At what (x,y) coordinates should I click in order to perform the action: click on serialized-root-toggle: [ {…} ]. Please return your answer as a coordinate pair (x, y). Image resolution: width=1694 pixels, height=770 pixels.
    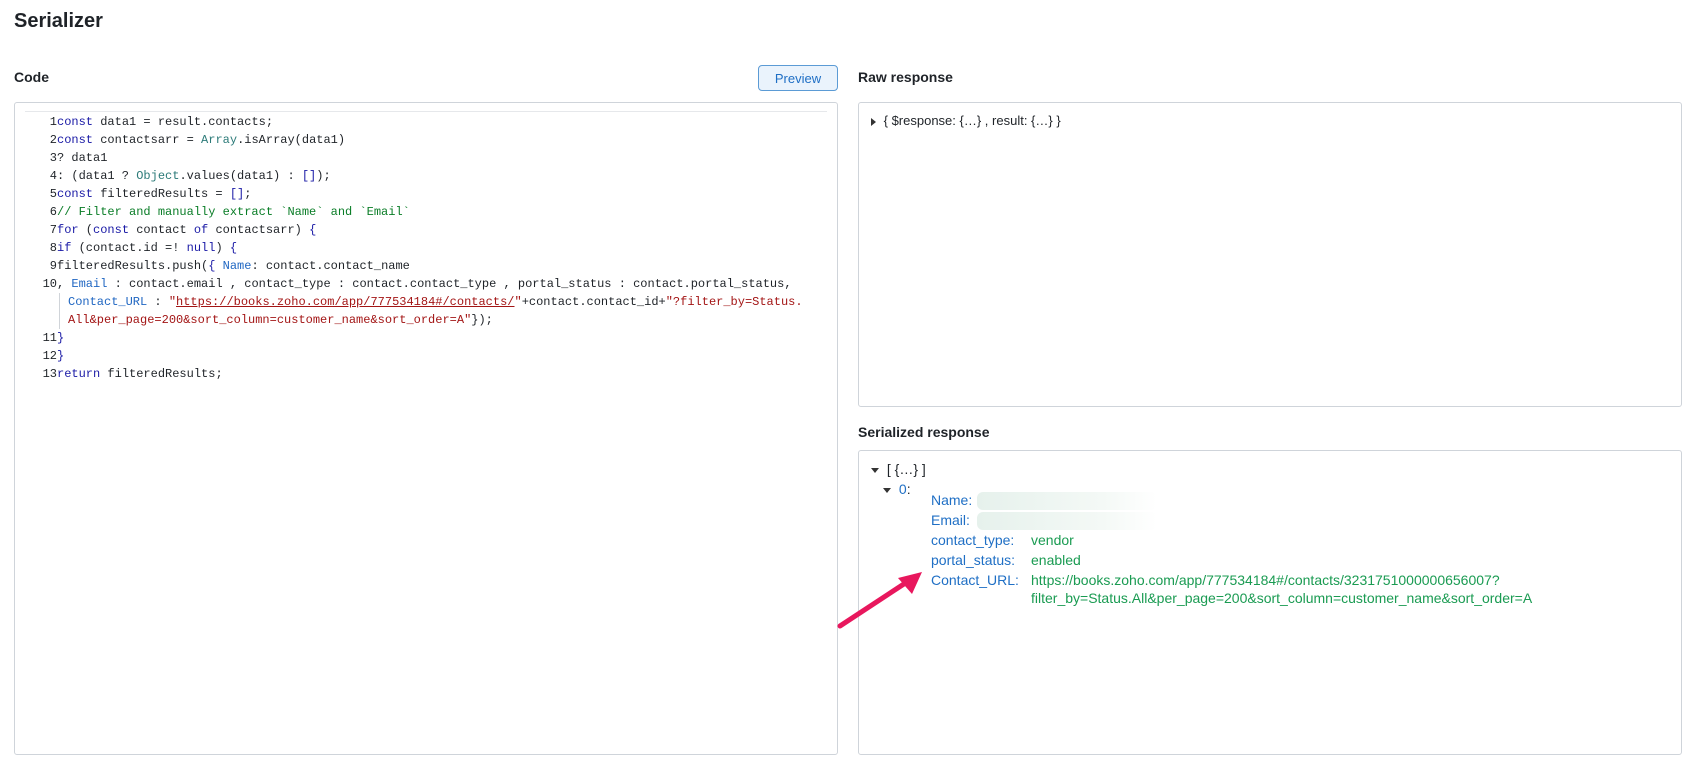
    Looking at the image, I should click on (898, 469).